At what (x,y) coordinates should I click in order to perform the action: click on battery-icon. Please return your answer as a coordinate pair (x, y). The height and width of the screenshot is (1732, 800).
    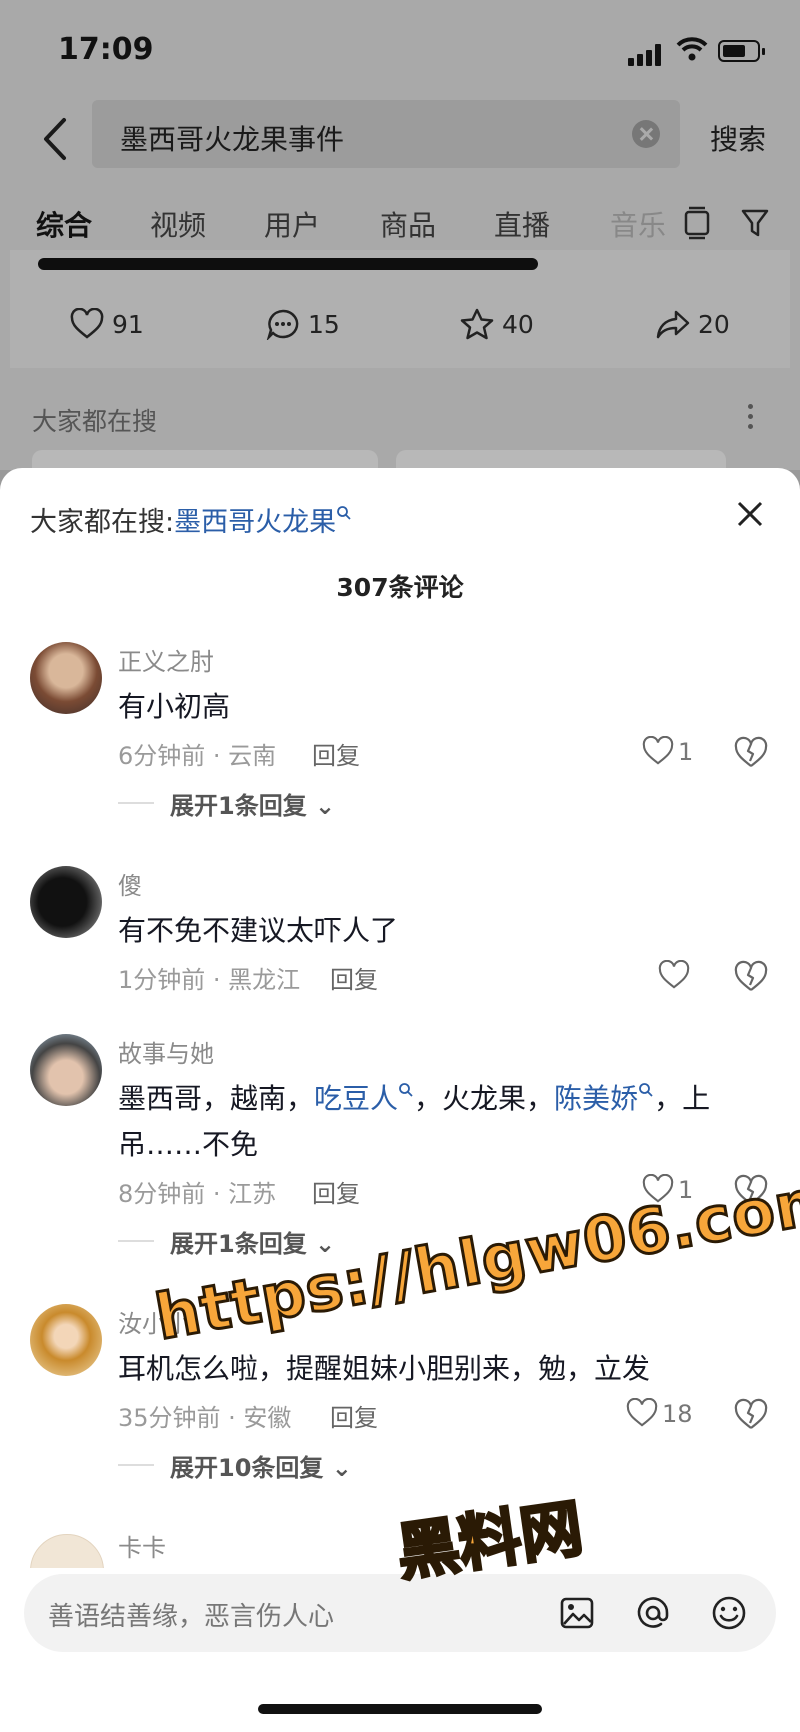
    Looking at the image, I should click on (741, 51).